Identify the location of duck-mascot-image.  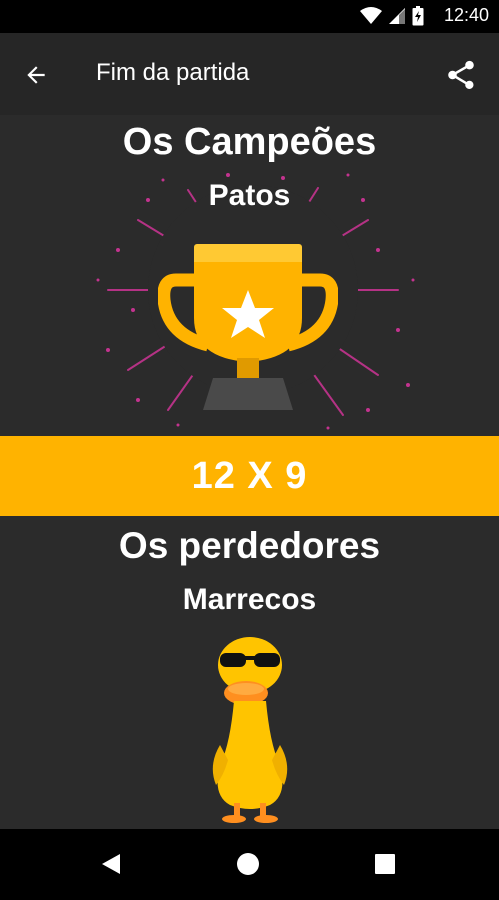
(250, 730).